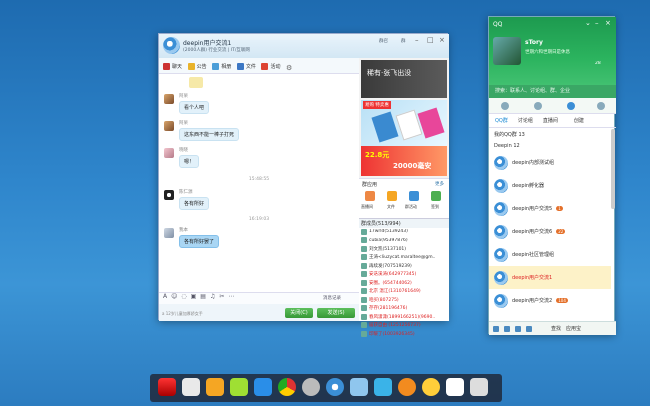  What do you see at coordinates (404, 274) in the screenshot?
I see `member-row: 安迭溪涛(642977345)` at bounding box center [404, 274].